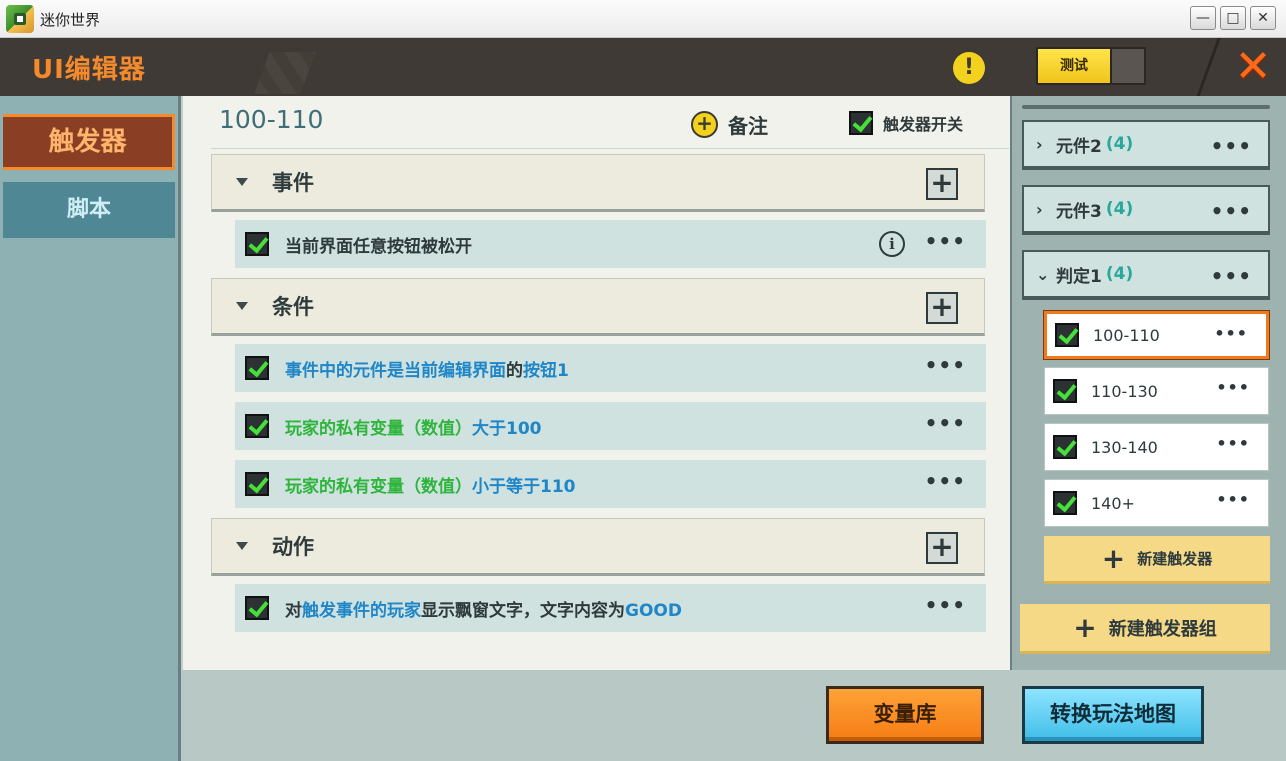  Describe the element at coordinates (89, 142) in the screenshot. I see `tab-trigger: 触发器` at that location.